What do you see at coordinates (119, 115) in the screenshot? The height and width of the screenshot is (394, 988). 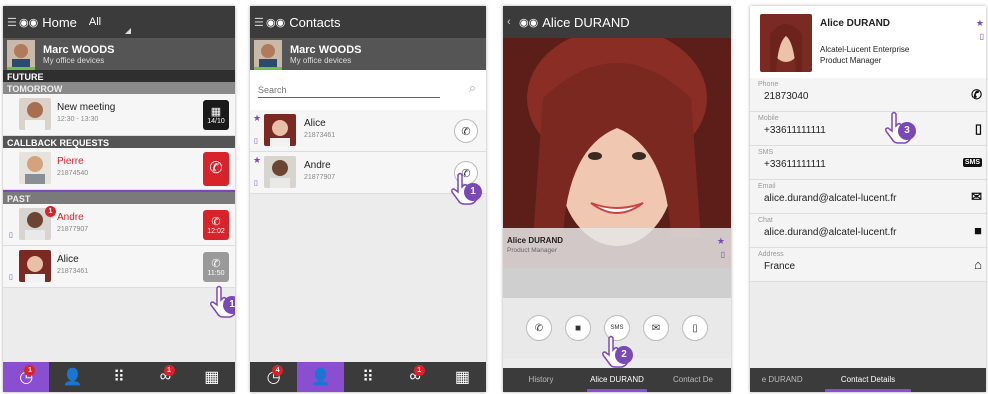 I see `list-item: New meeting 12:30 - 13:30 ▦ 14/10` at bounding box center [119, 115].